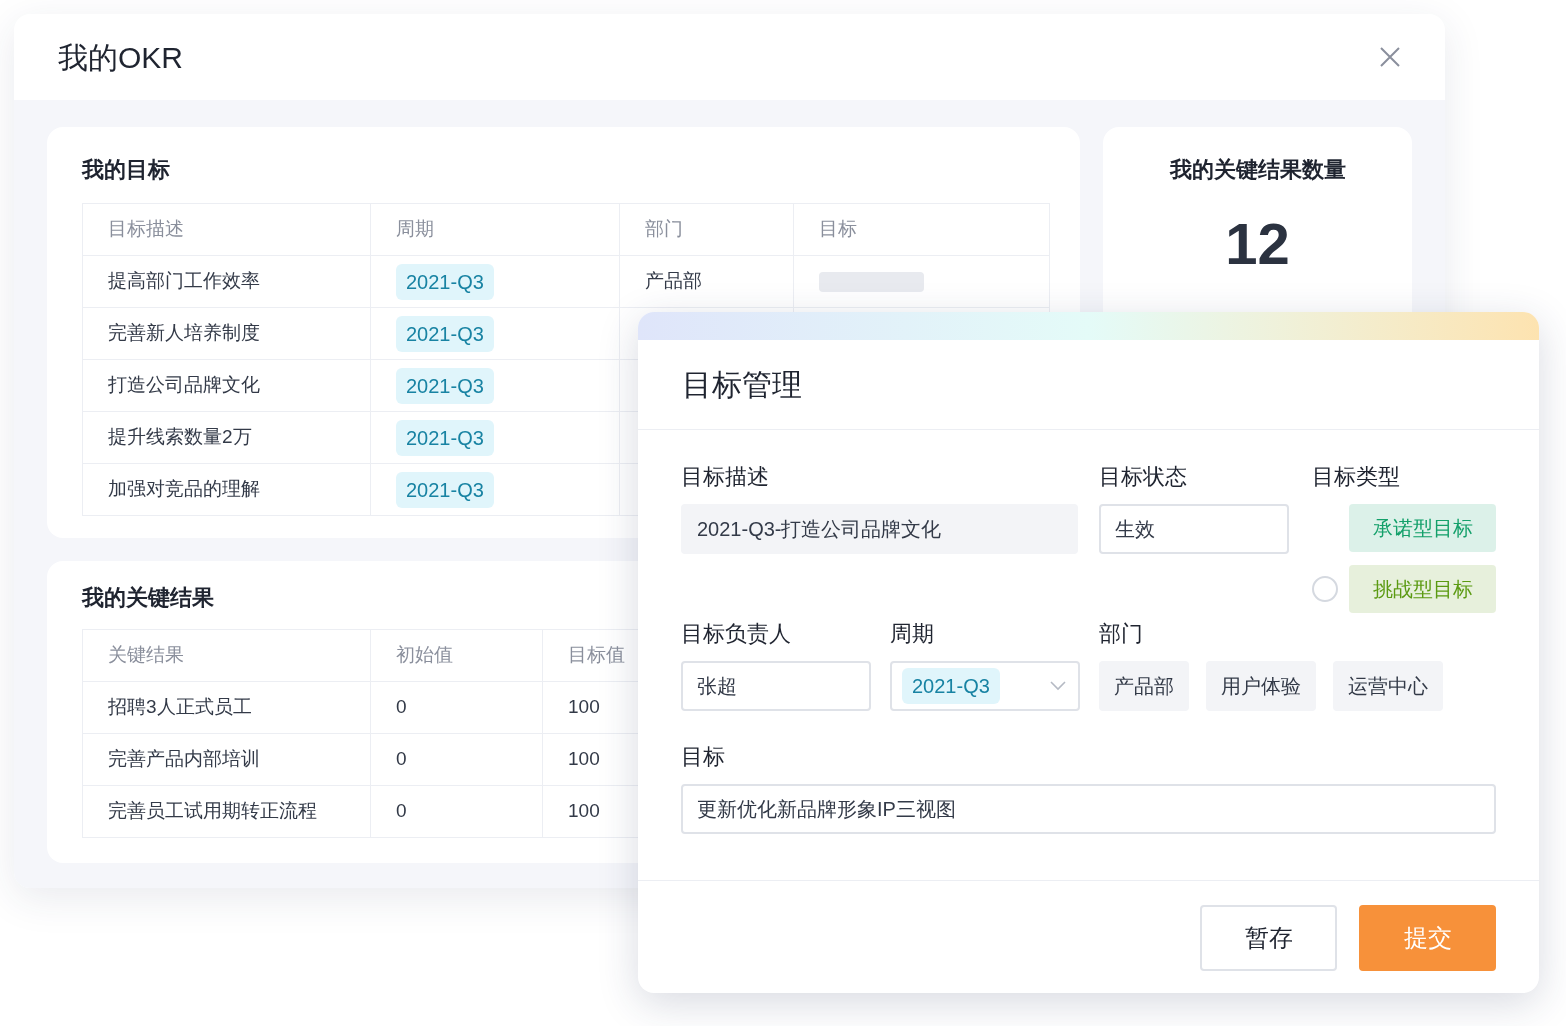 The height and width of the screenshot is (1026, 1566). Describe the element at coordinates (736, 634) in the screenshot. I see `field-label: 目标负责人` at that location.